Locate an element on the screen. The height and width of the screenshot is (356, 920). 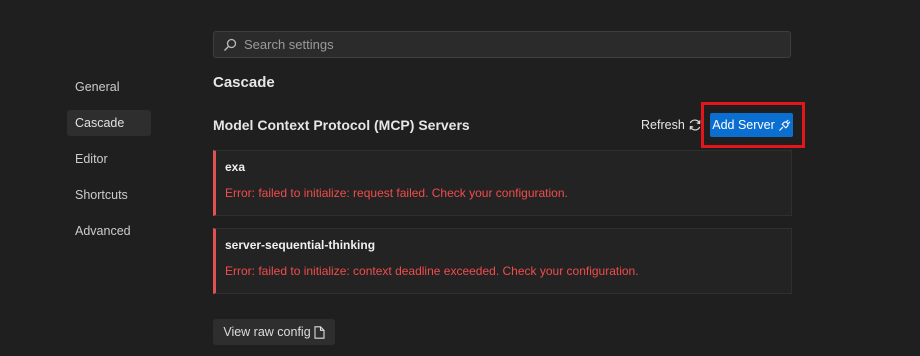
refresh-icon is located at coordinates (695, 125).